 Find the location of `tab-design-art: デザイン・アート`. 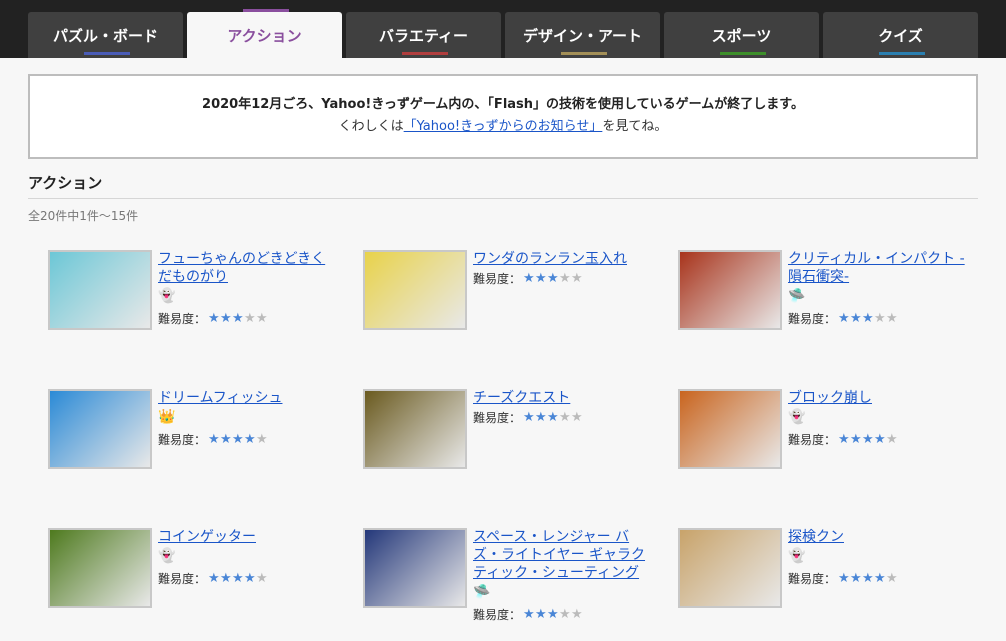

tab-design-art: デザイン・アート is located at coordinates (582, 35).